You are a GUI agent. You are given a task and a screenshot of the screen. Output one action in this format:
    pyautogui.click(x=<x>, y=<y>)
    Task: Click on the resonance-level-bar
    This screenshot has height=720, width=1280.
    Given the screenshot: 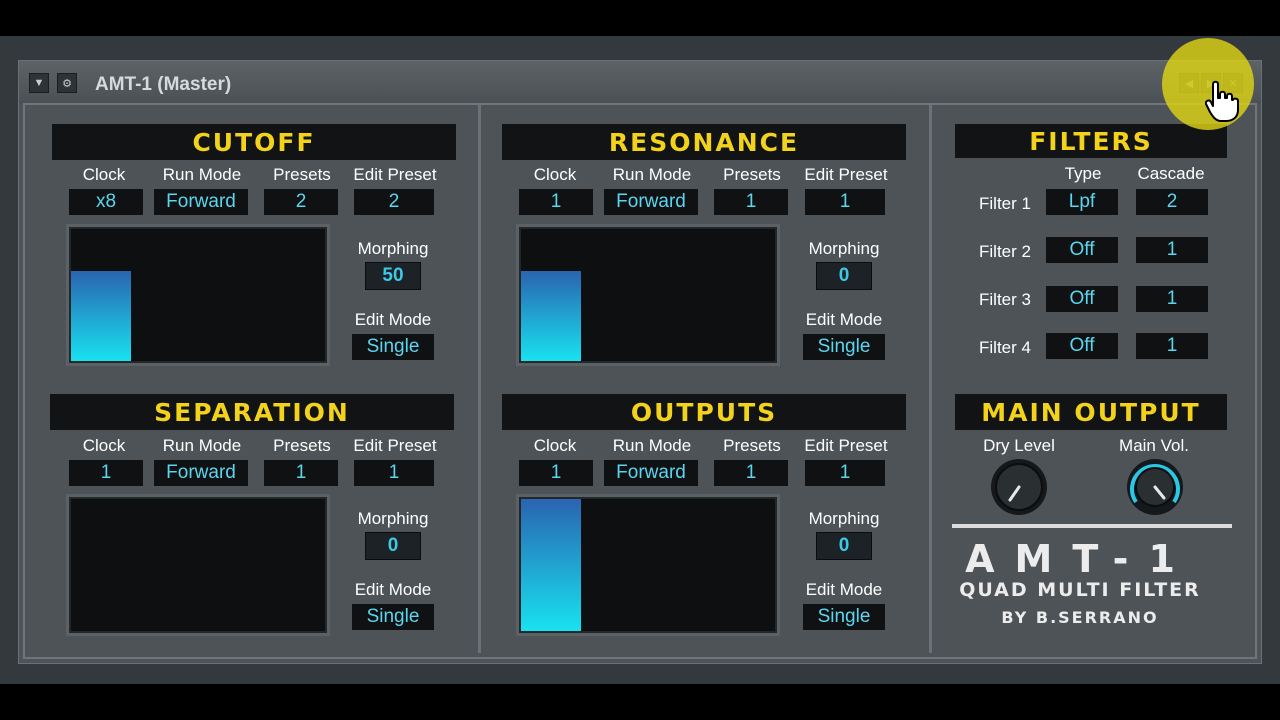 What is the action you would take?
    pyautogui.click(x=551, y=316)
    